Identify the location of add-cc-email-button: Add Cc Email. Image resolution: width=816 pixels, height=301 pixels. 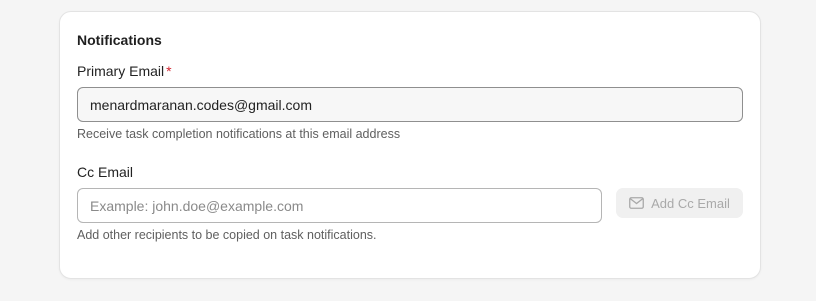
(679, 203).